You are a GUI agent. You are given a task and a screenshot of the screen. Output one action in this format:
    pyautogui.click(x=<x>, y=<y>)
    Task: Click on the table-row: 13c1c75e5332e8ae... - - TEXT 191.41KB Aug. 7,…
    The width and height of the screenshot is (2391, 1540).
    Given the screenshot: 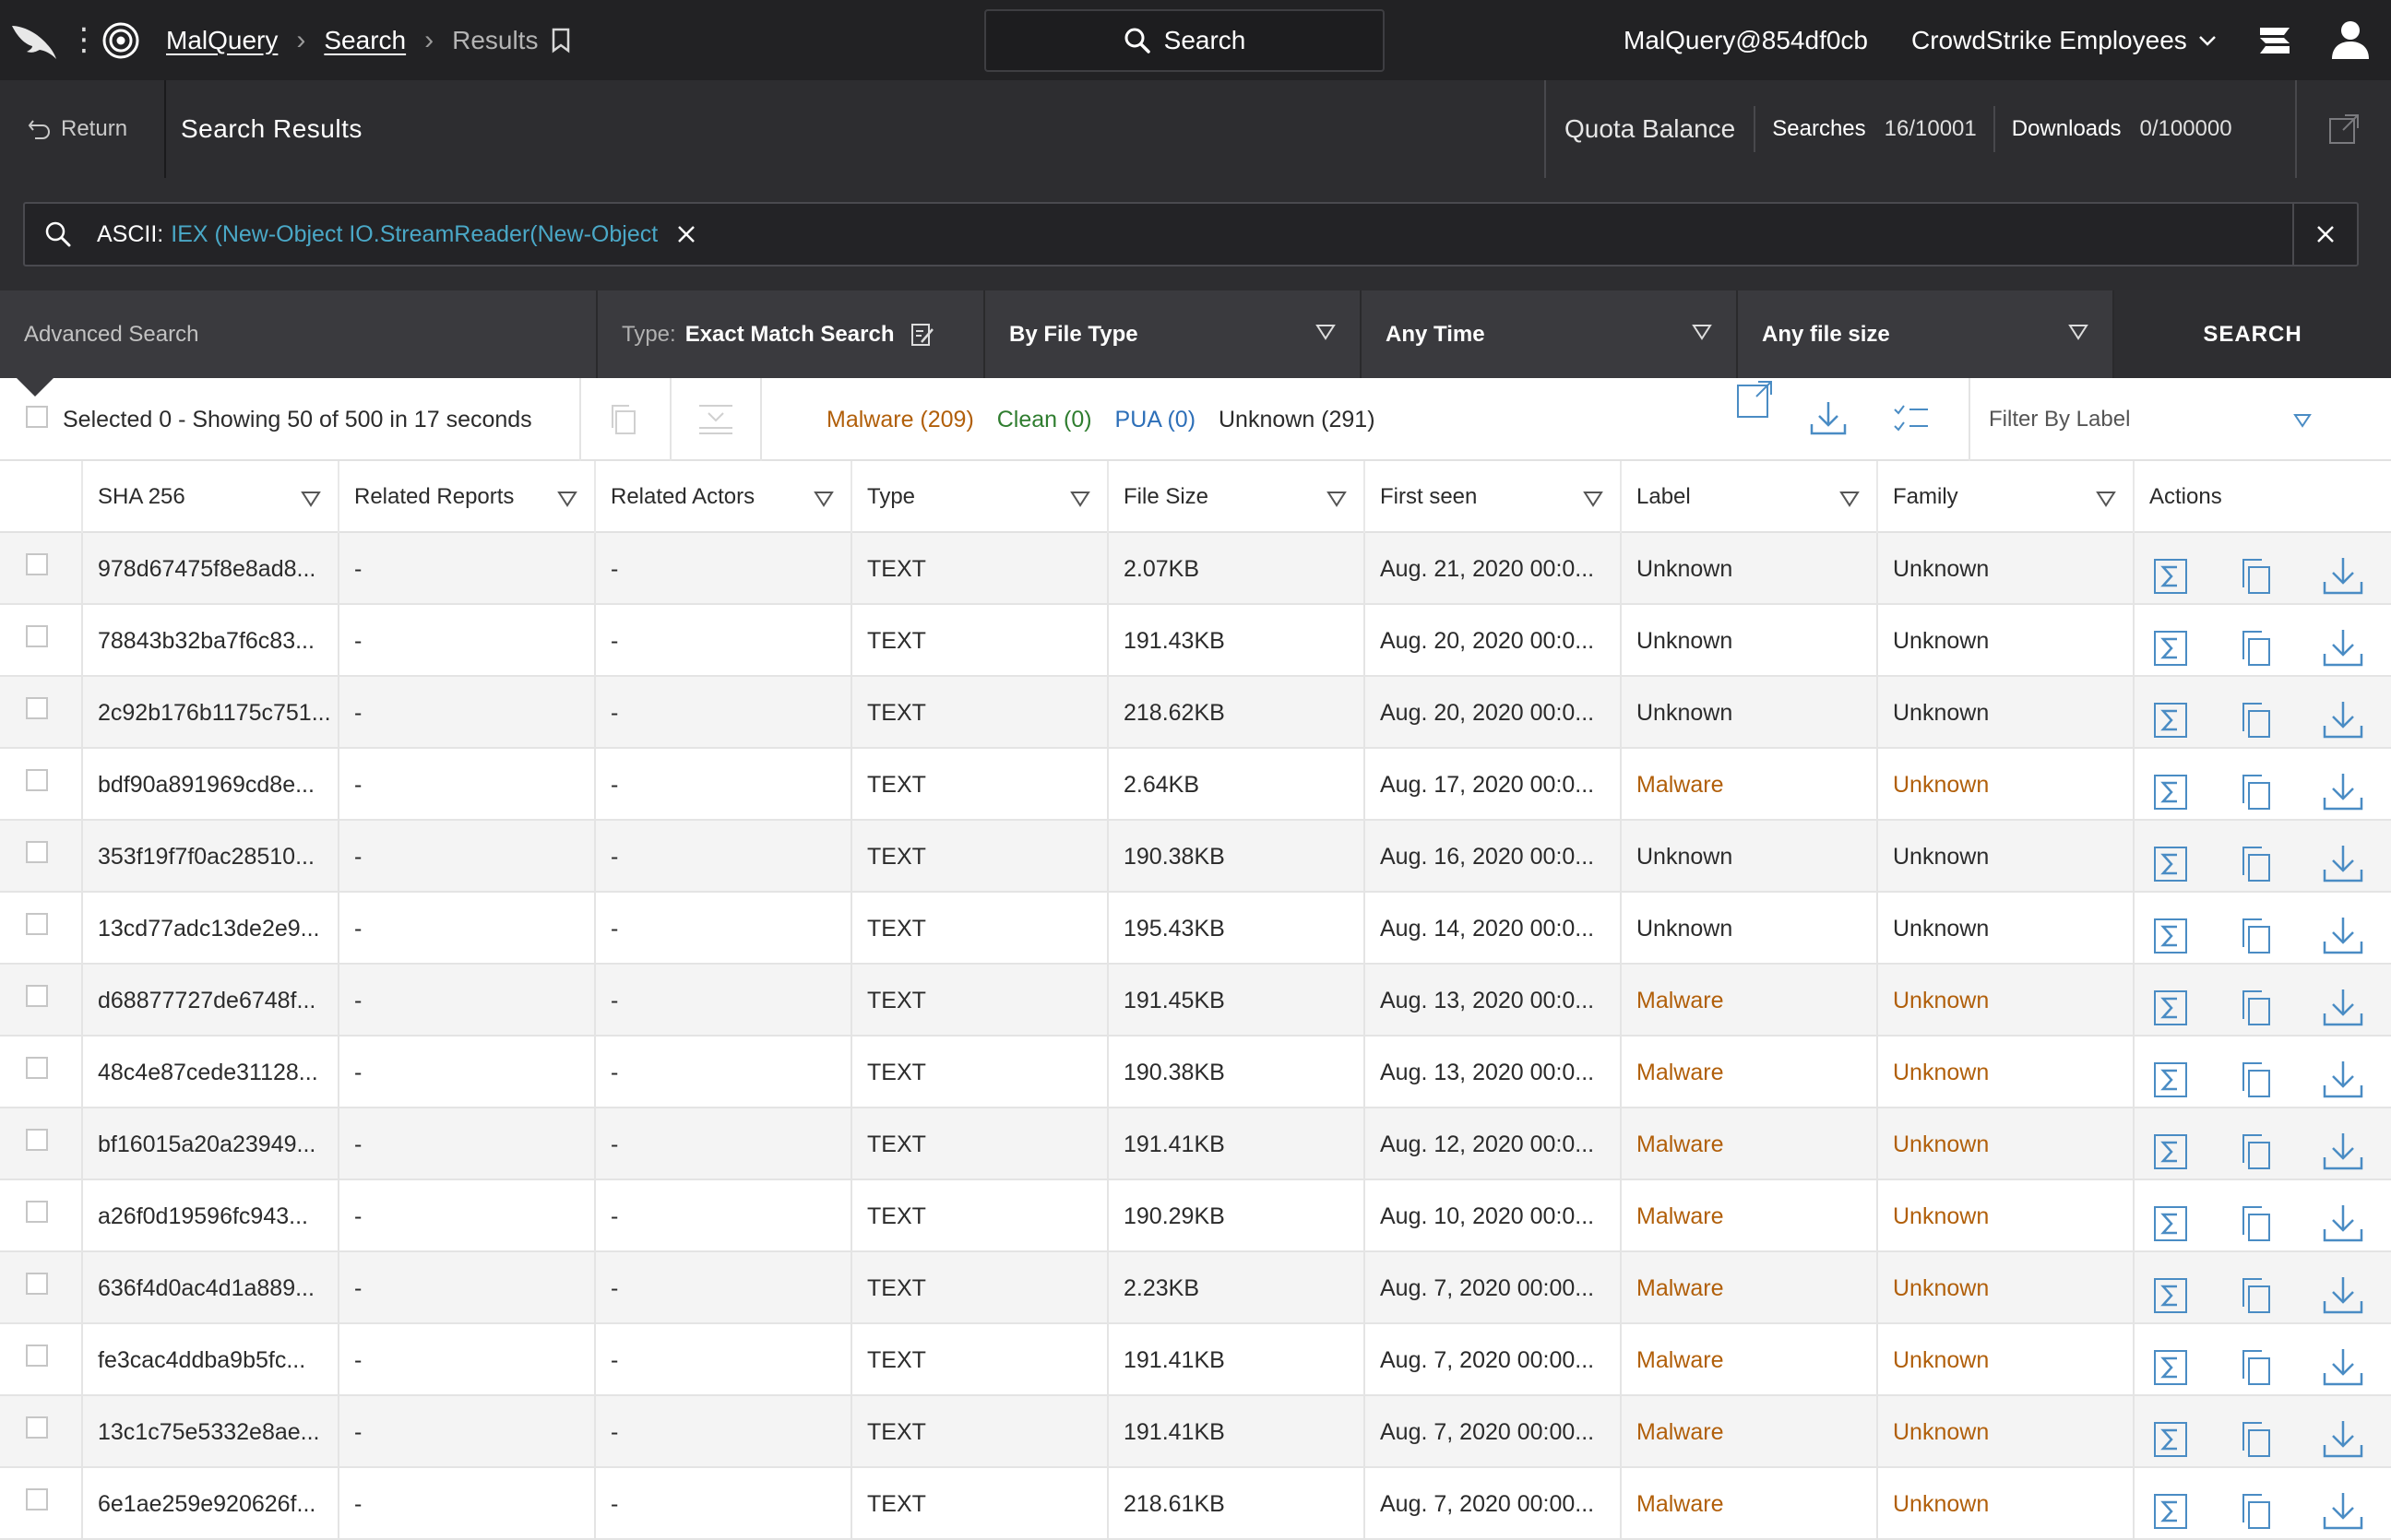 What is the action you would take?
    pyautogui.click(x=1195, y=1432)
    